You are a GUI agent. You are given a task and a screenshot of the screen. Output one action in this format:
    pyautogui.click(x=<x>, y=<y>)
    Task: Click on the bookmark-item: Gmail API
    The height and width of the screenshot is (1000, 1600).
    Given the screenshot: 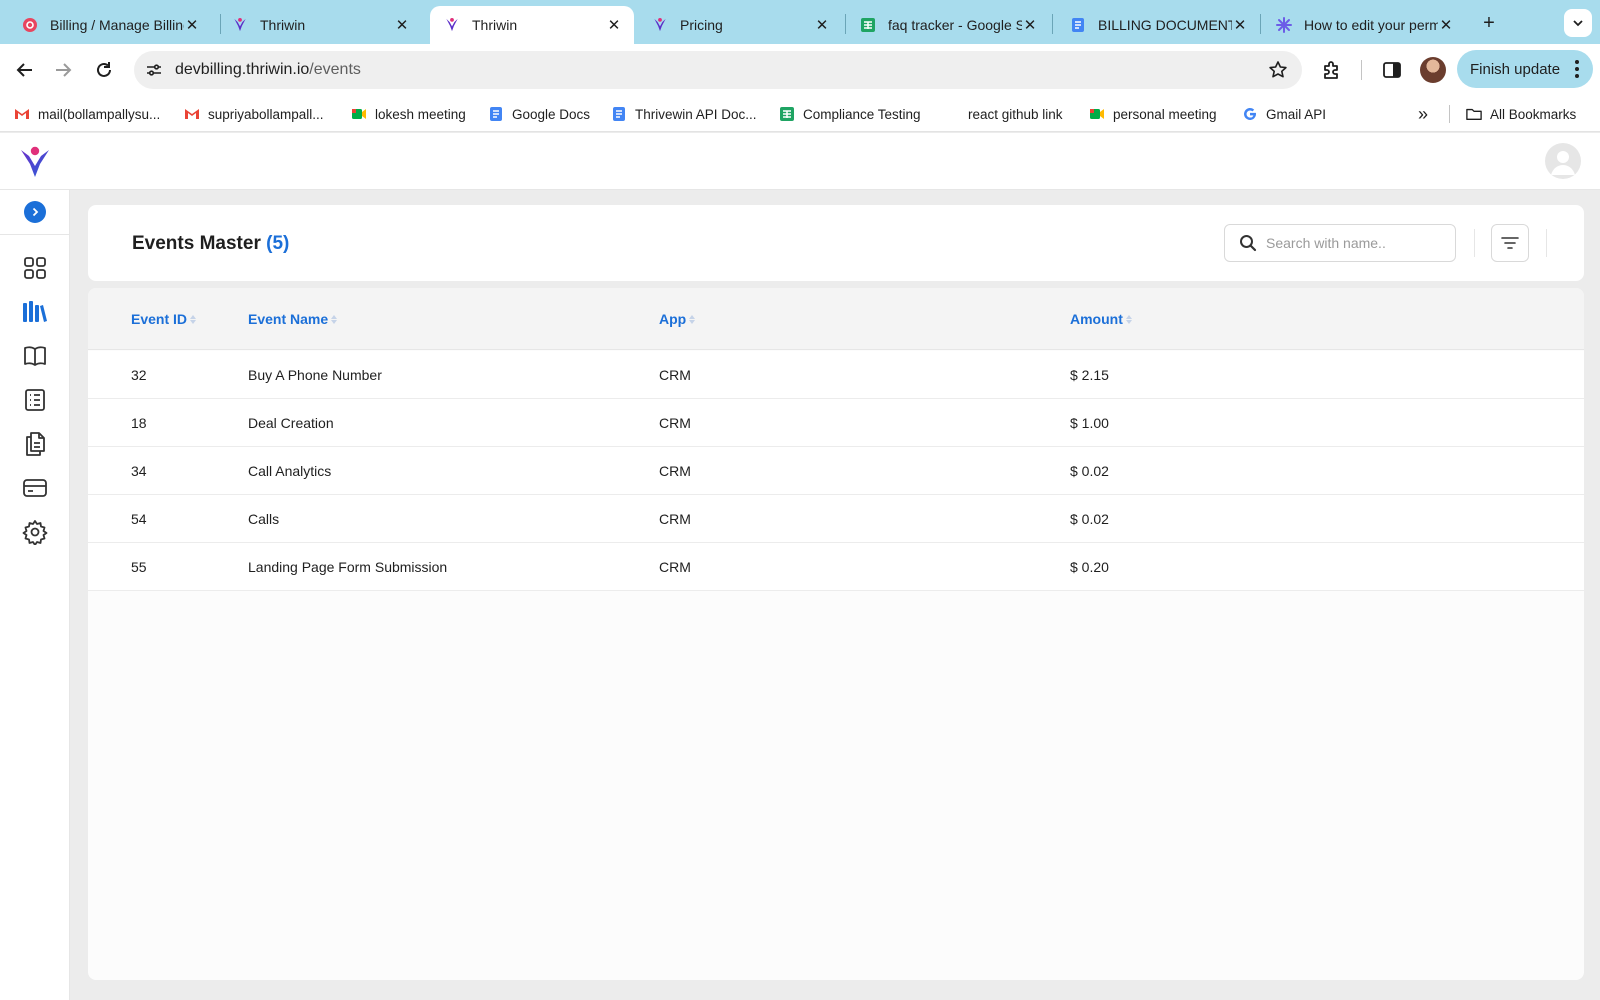 What is the action you would take?
    pyautogui.click(x=1284, y=114)
    